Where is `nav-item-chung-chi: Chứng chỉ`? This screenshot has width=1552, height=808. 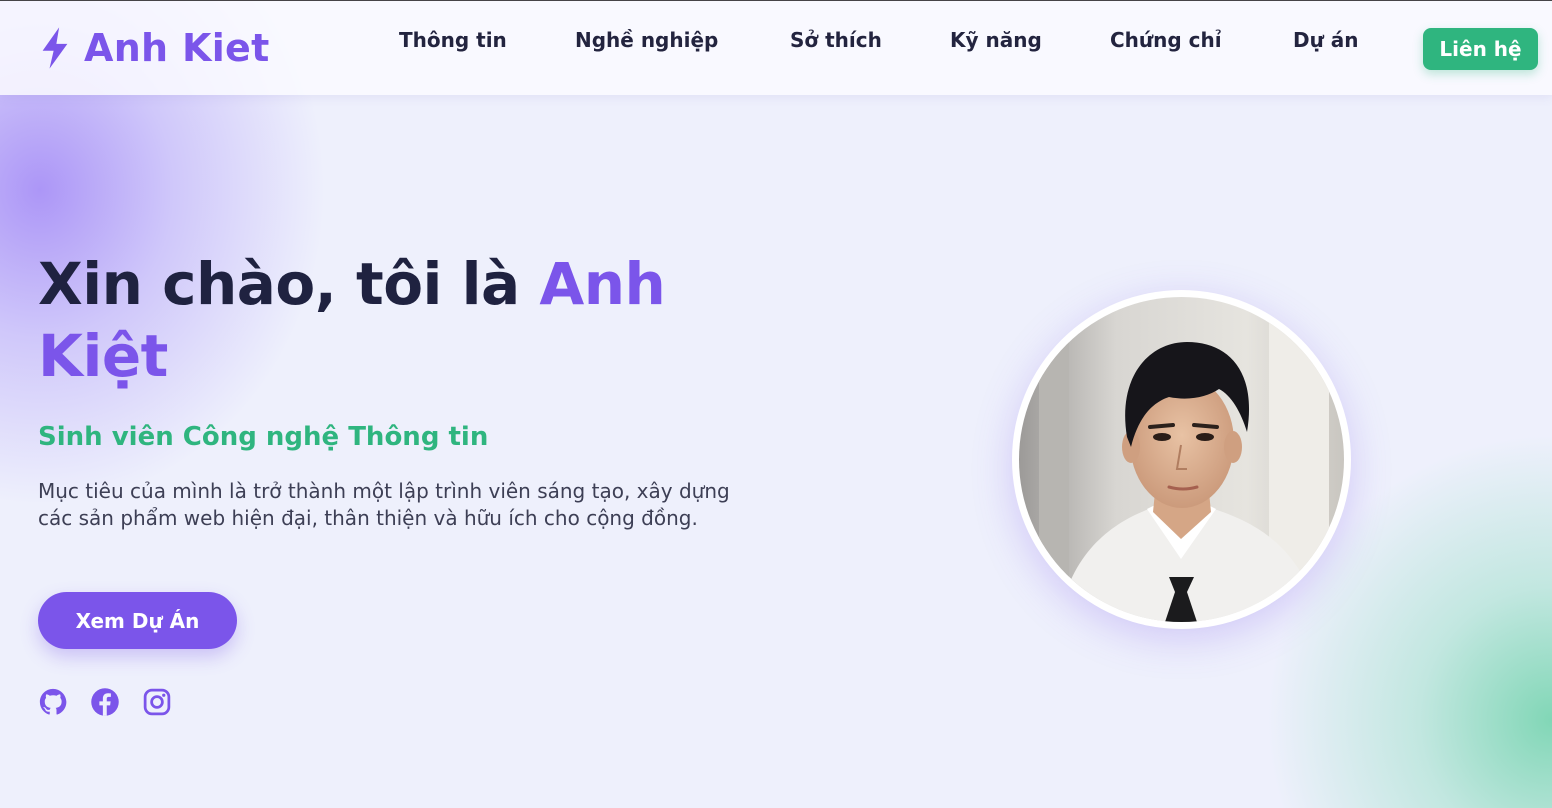
nav-item-chung-chi: Chứng chỉ is located at coordinates (1166, 40).